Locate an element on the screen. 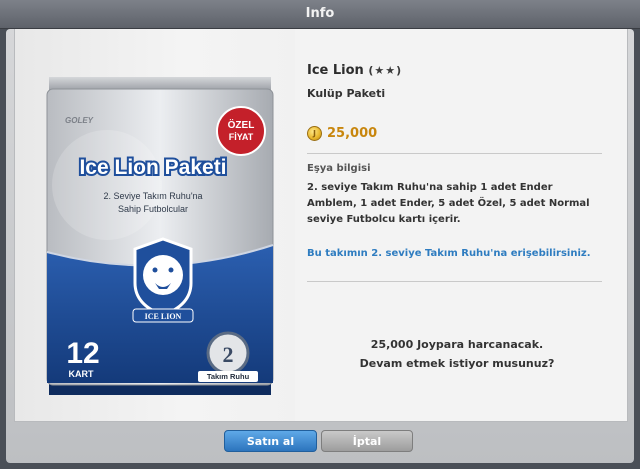 This screenshot has width=640, height=469. special-price-badge: ÖZEL FİYAT is located at coordinates (241, 131).